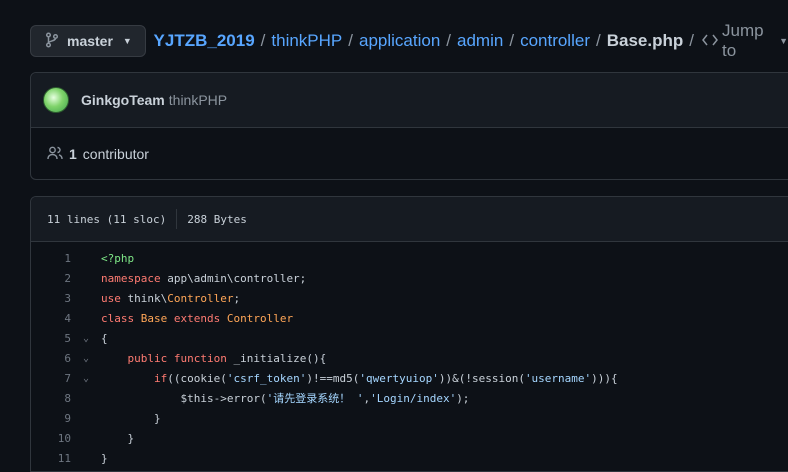 The image size is (788, 472). Describe the element at coordinates (409, 219) in the screenshot. I see `file-info-bar: 11 lines (11 sloc) 288 Bytes` at that location.